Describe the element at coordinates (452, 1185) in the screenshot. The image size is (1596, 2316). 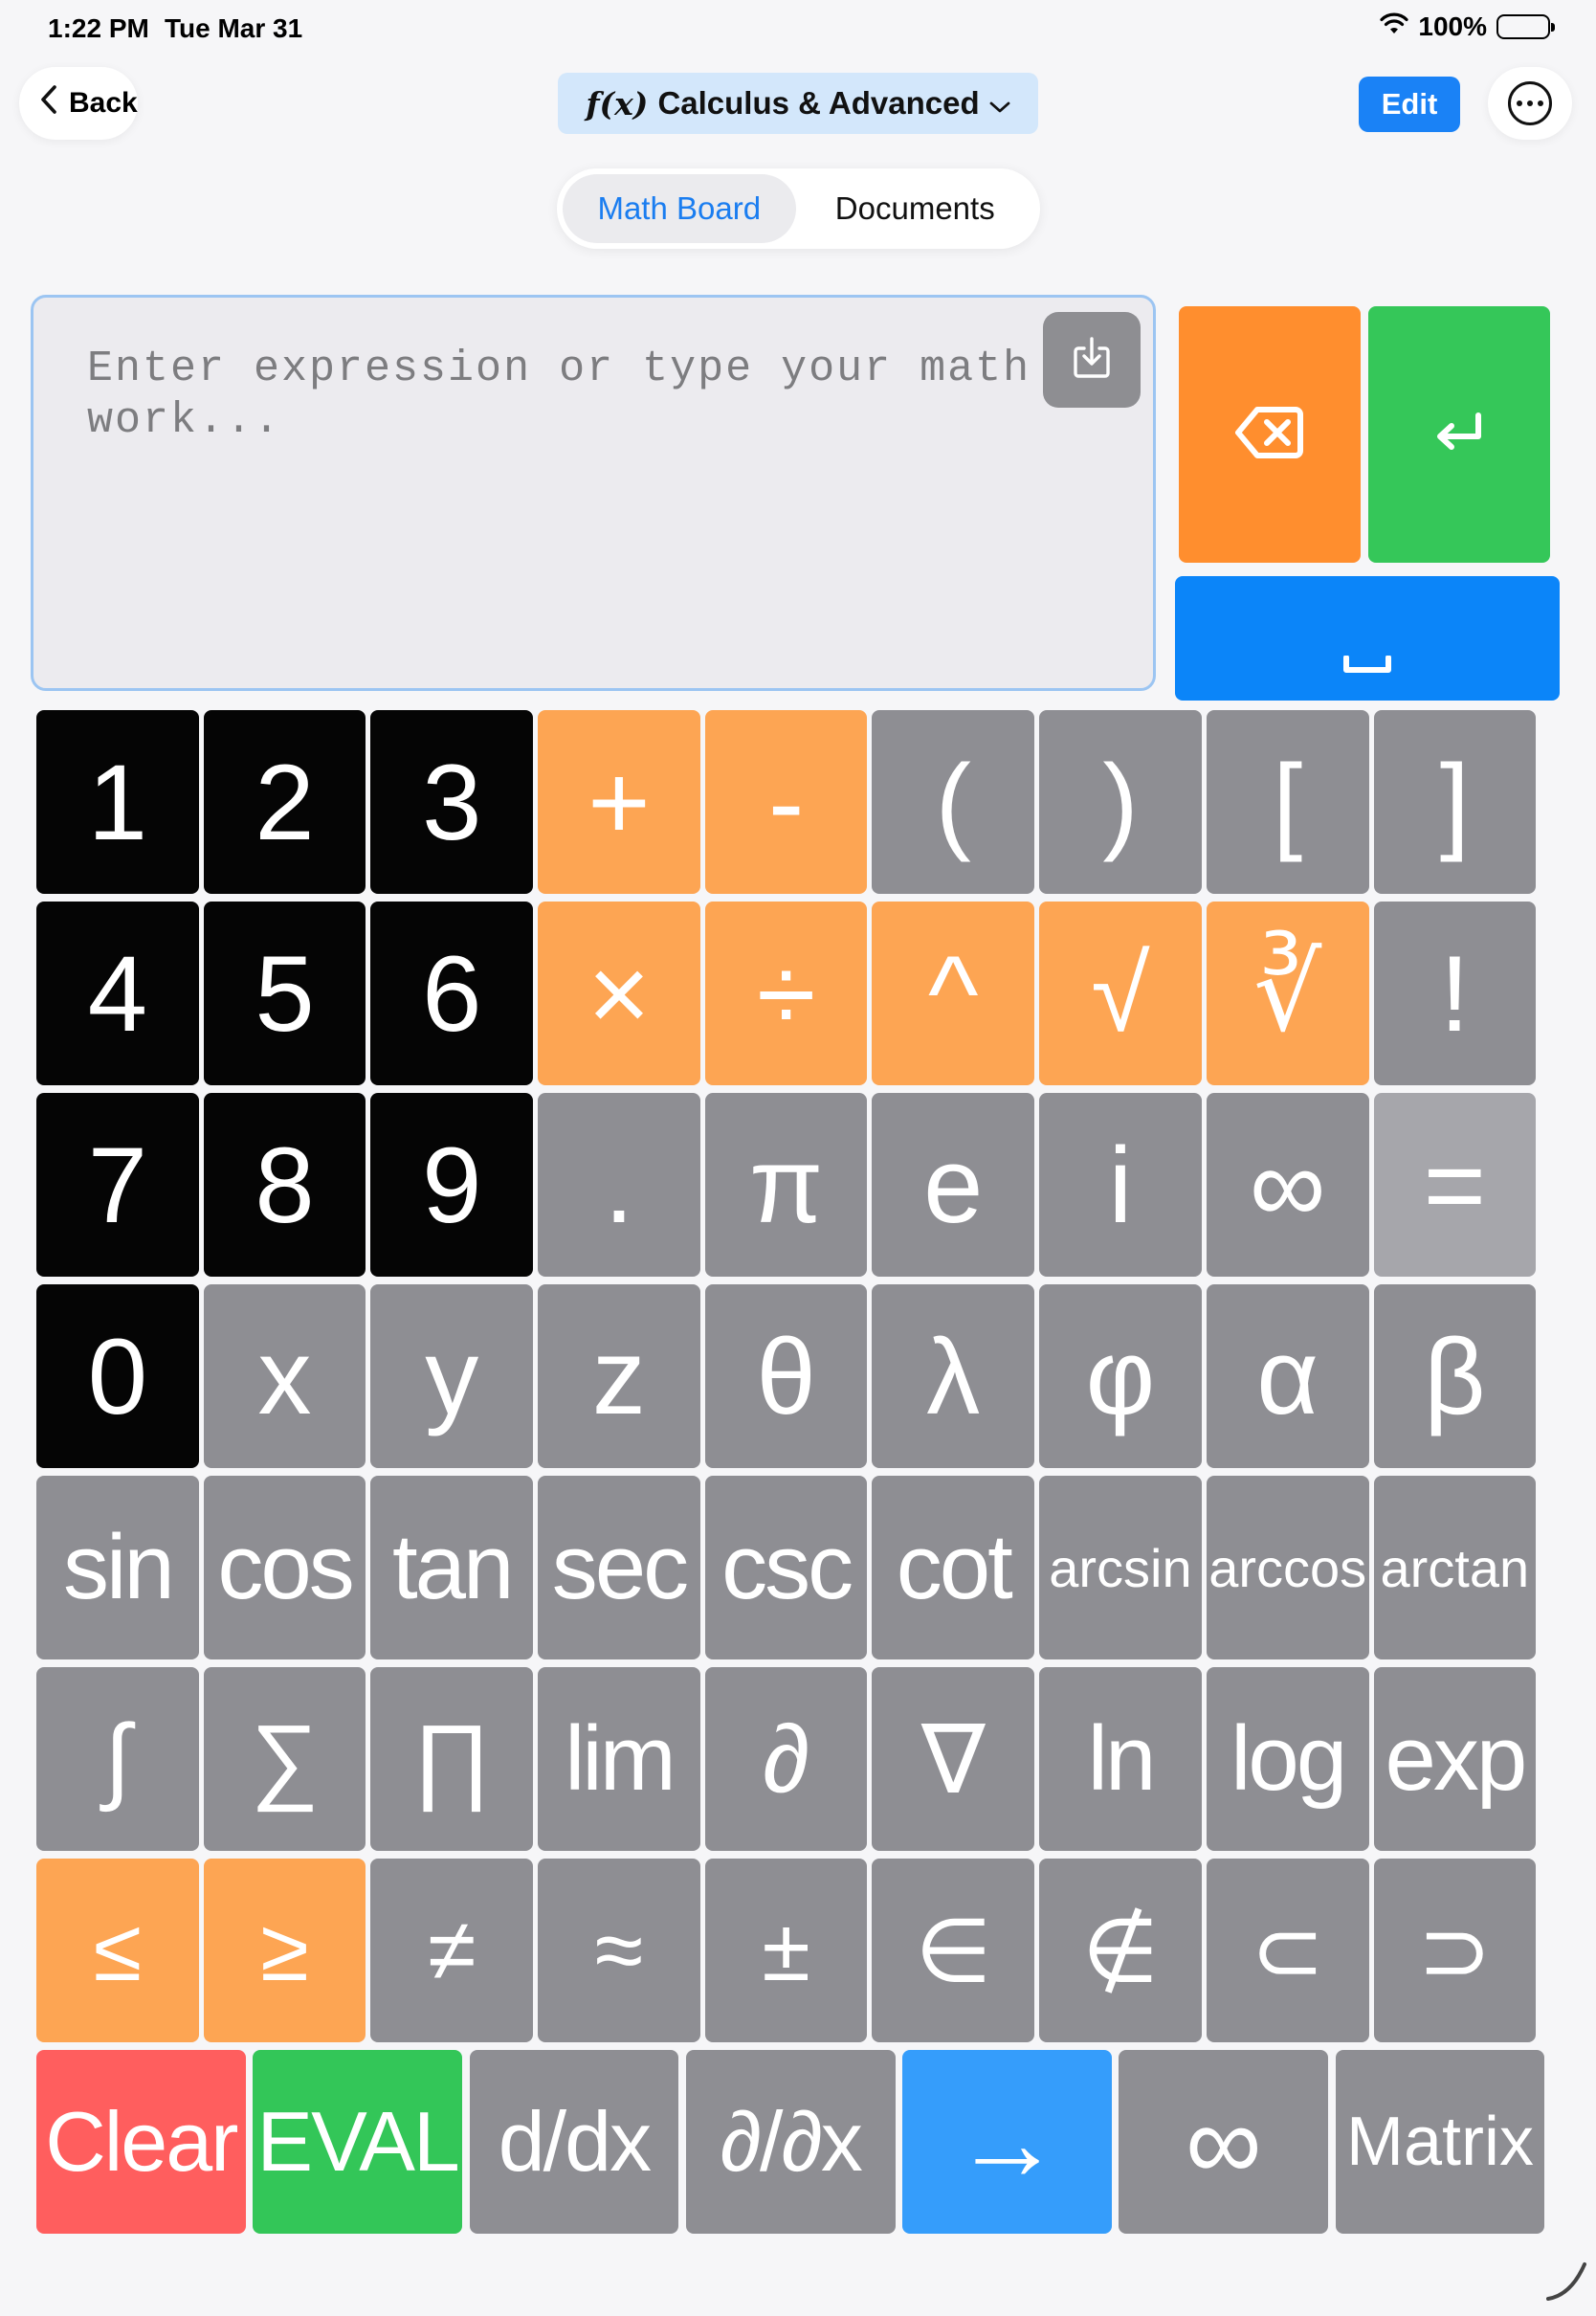
I see `key-9: 9` at that location.